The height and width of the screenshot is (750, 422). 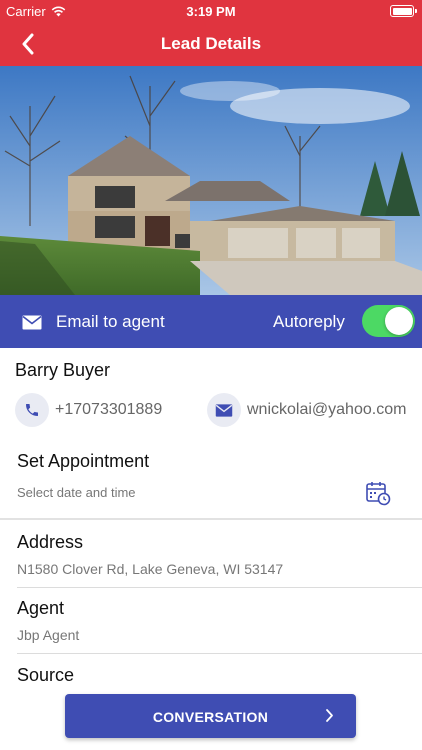 What do you see at coordinates (309, 321) in the screenshot?
I see `autoreply-label: Autoreply` at bounding box center [309, 321].